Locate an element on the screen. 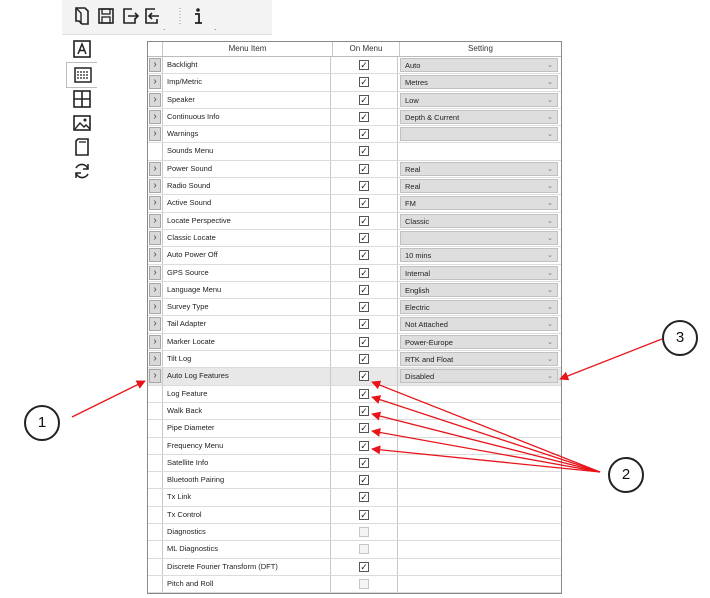 The width and height of the screenshot is (710, 598). table-row: Sounds Menu ✓ is located at coordinates (354, 152).